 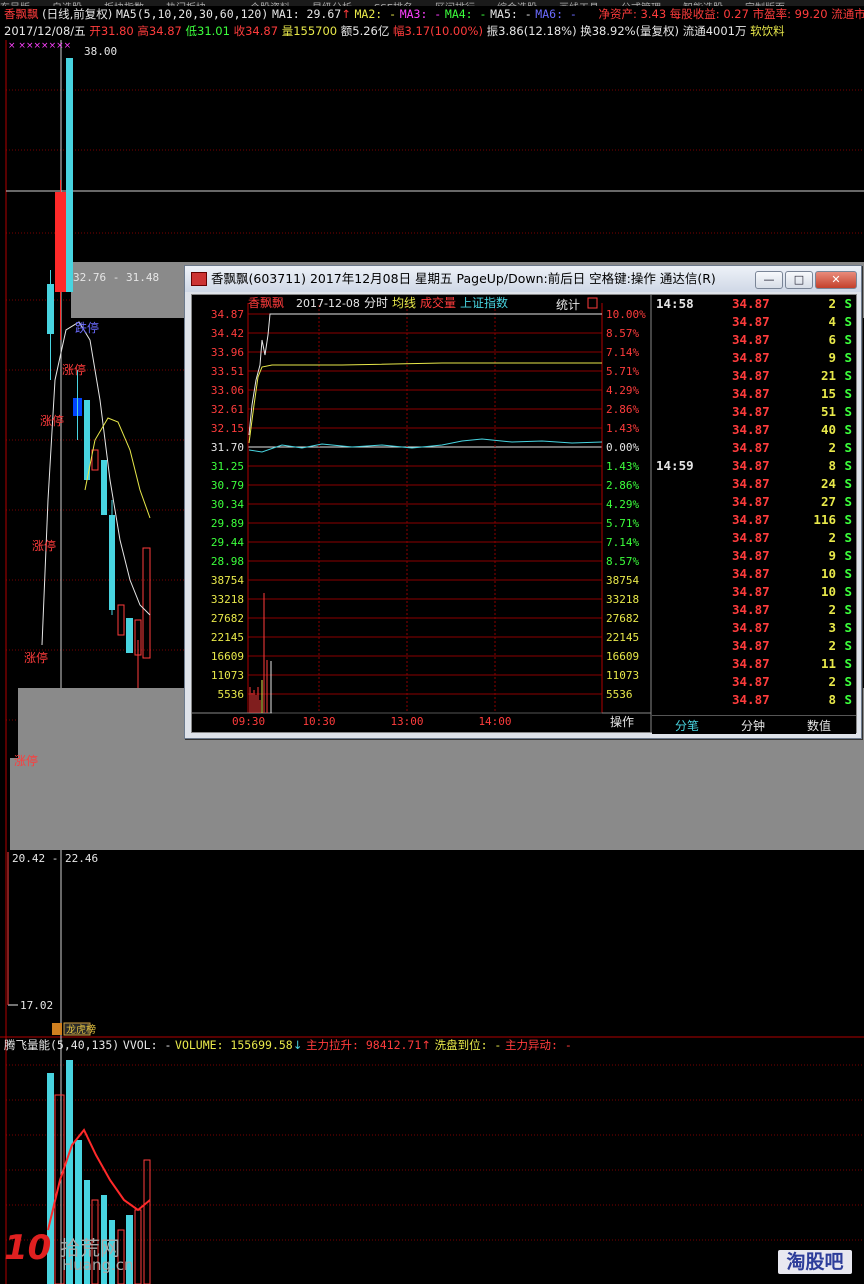 What do you see at coordinates (227, 333) in the screenshot?
I see `price-tick: 34.42` at bounding box center [227, 333].